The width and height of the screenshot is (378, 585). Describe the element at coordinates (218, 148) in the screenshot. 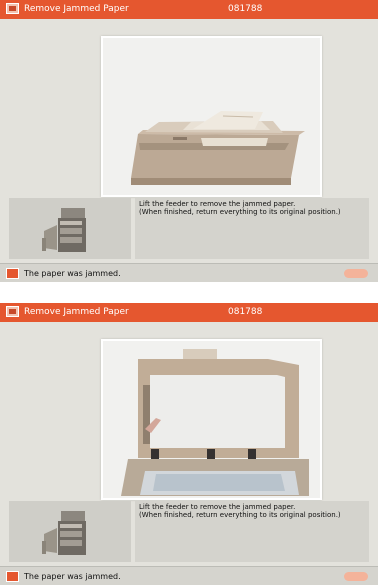

I see `feeder-closed-illustration` at that location.